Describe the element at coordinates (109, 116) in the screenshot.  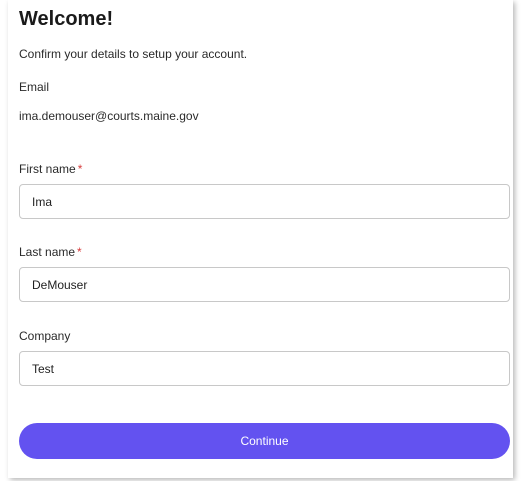
I see `email-value: ima.demouser@courts.maine.gov` at that location.